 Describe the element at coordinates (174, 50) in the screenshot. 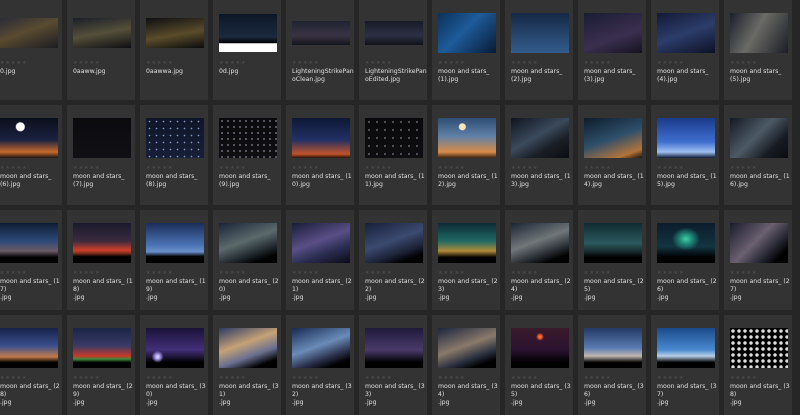

I see `thumbnail-tile: ★★★★★ 0aawwa.jpg` at that location.